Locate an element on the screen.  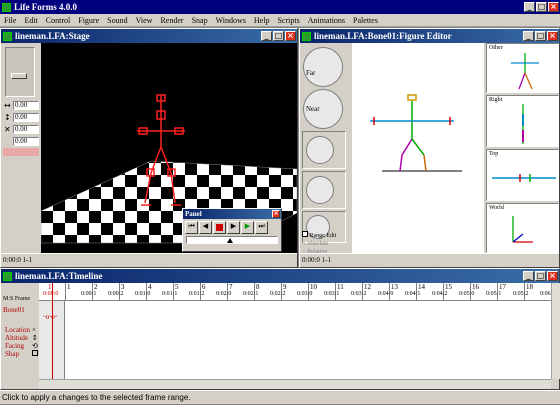
timeline-hscrollbar is located at coordinates (295, 384).